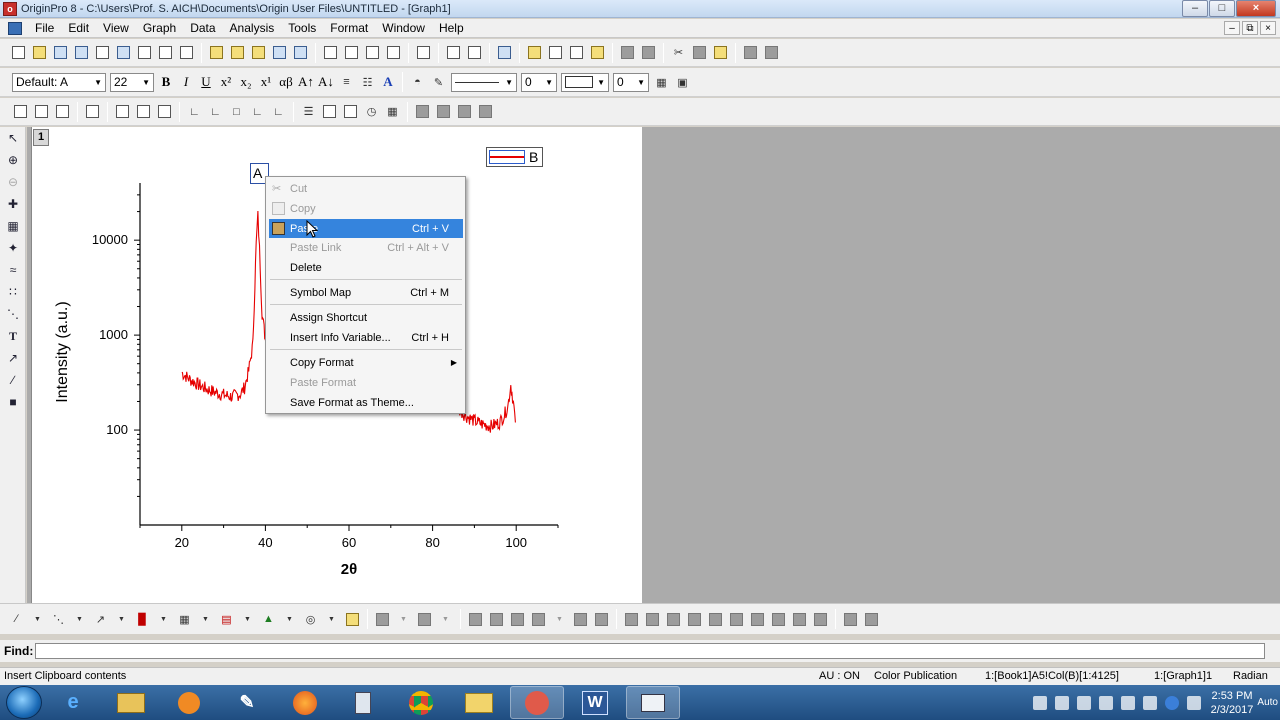 Image resolution: width=1280 pixels, height=720 pixels. What do you see at coordinates (366, 228) in the screenshot?
I see `menu-item-paste: Paste Ctrl + V` at bounding box center [366, 228].